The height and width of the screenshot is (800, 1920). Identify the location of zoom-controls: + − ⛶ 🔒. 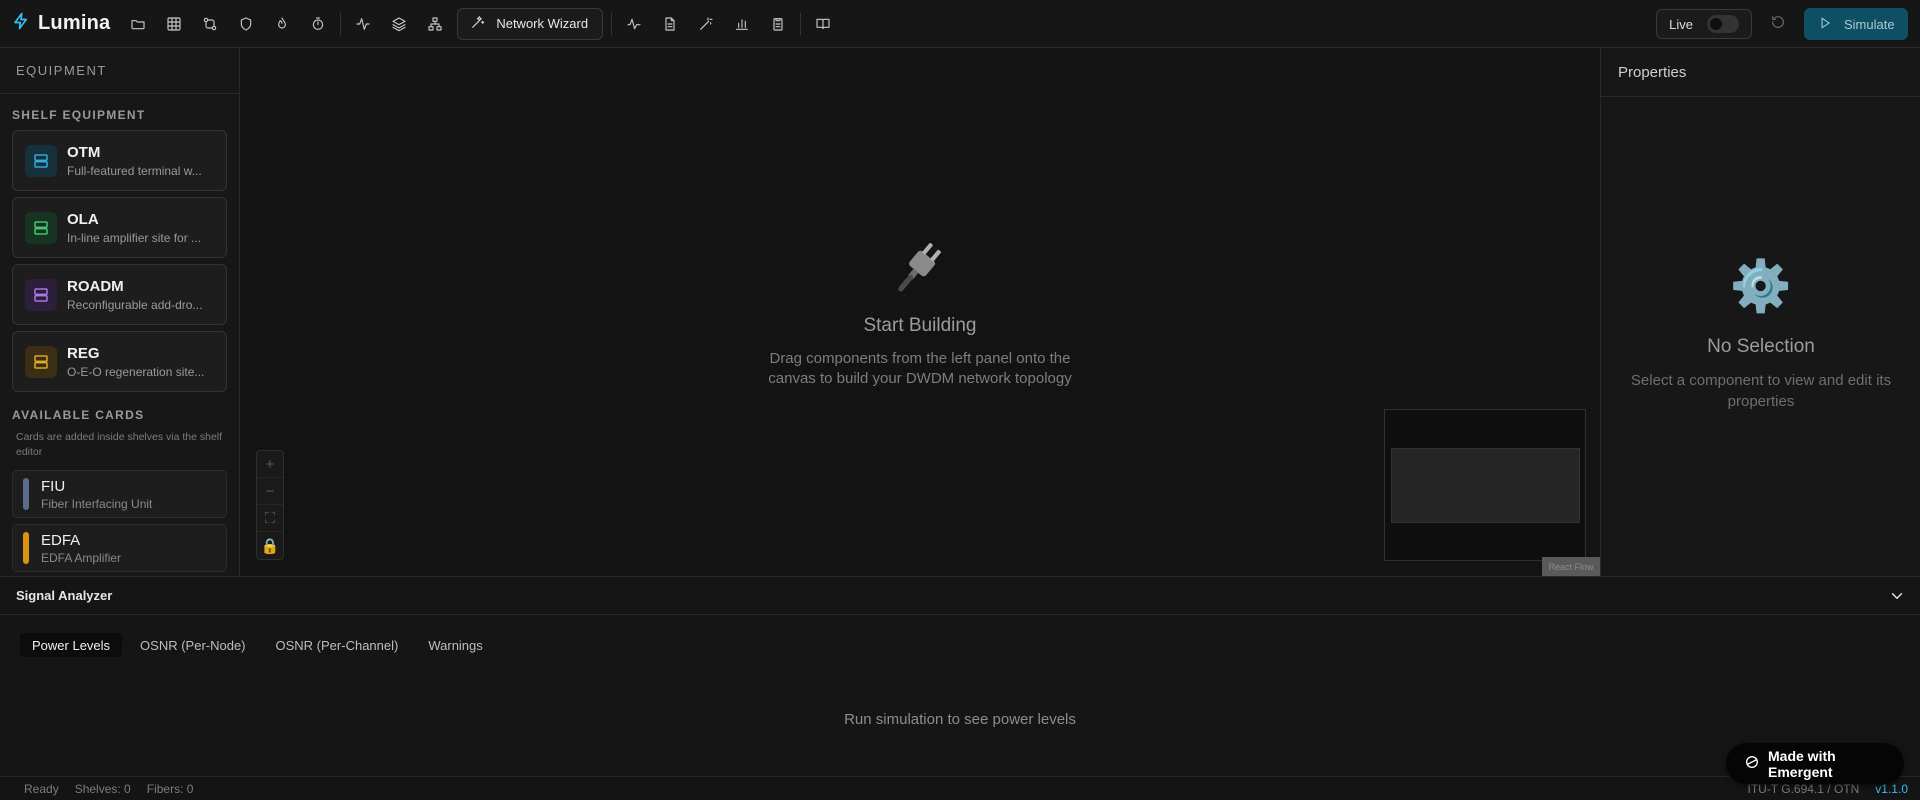
(270, 505).